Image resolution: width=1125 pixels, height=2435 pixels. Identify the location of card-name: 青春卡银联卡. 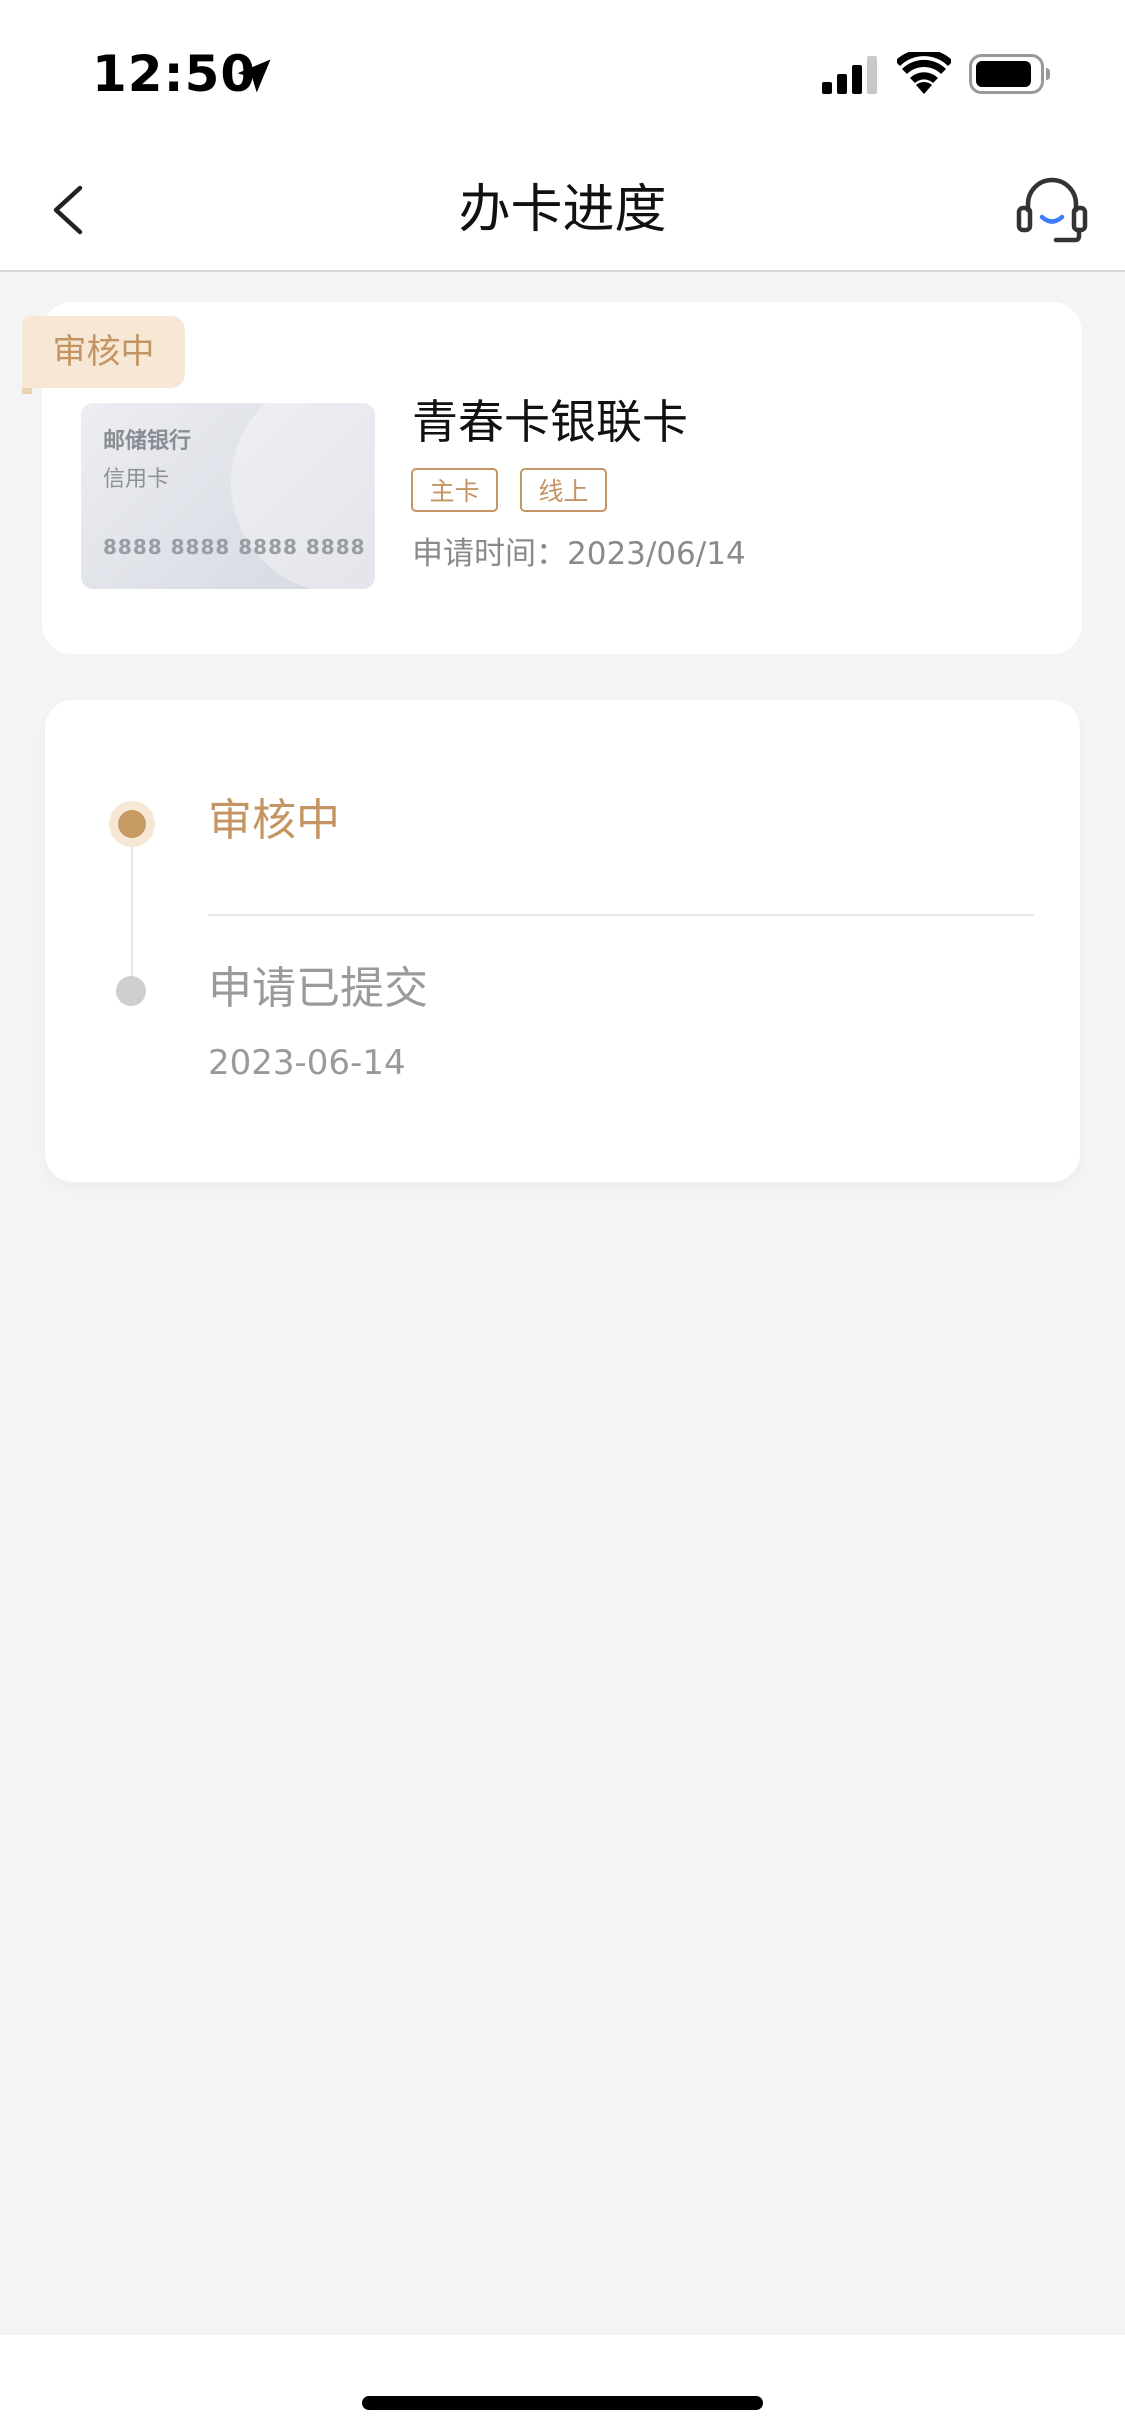
(550, 422).